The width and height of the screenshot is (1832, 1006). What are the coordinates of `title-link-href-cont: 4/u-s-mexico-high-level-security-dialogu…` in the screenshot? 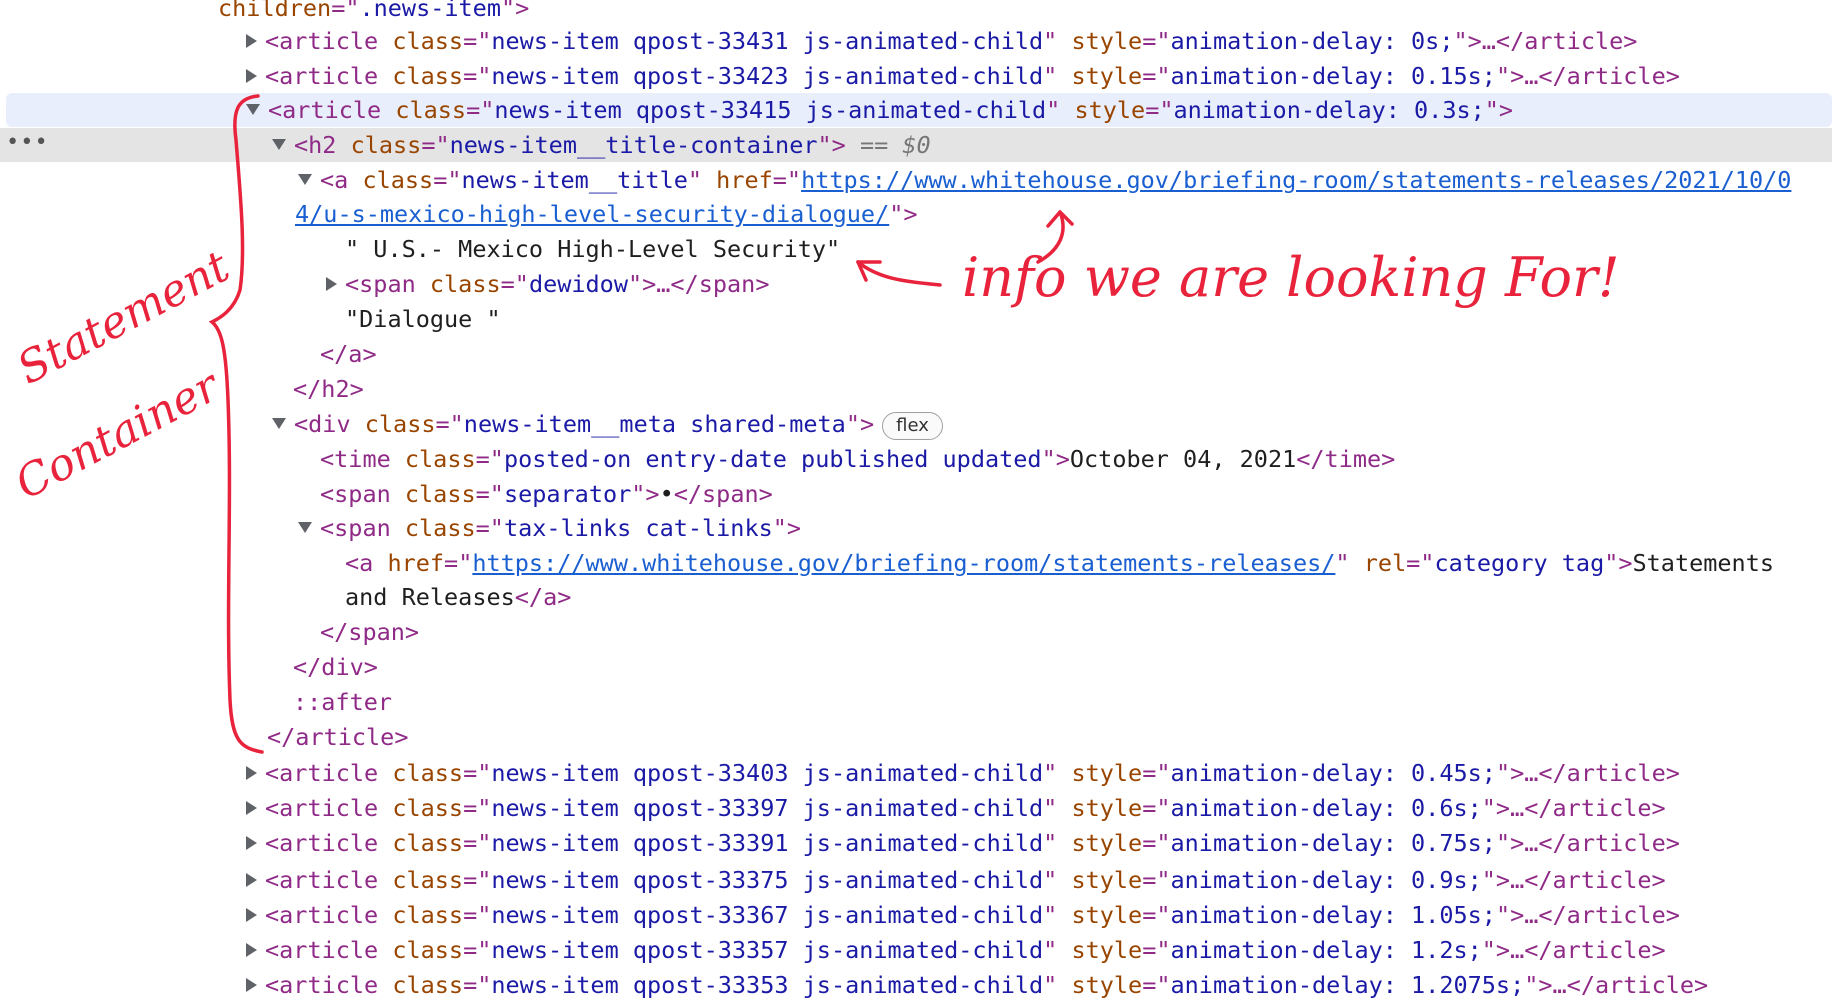 It's located at (916, 214).